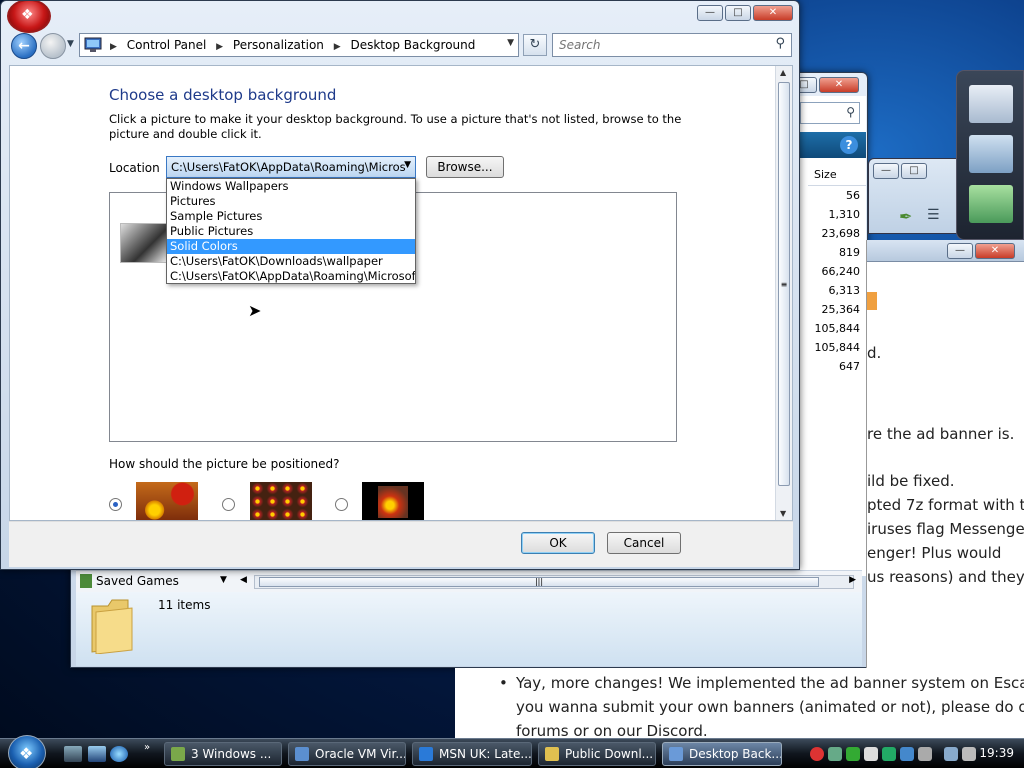 The height and width of the screenshot is (768, 1024). What do you see at coordinates (773, 13) in the screenshot?
I see `close-button: ✕` at bounding box center [773, 13].